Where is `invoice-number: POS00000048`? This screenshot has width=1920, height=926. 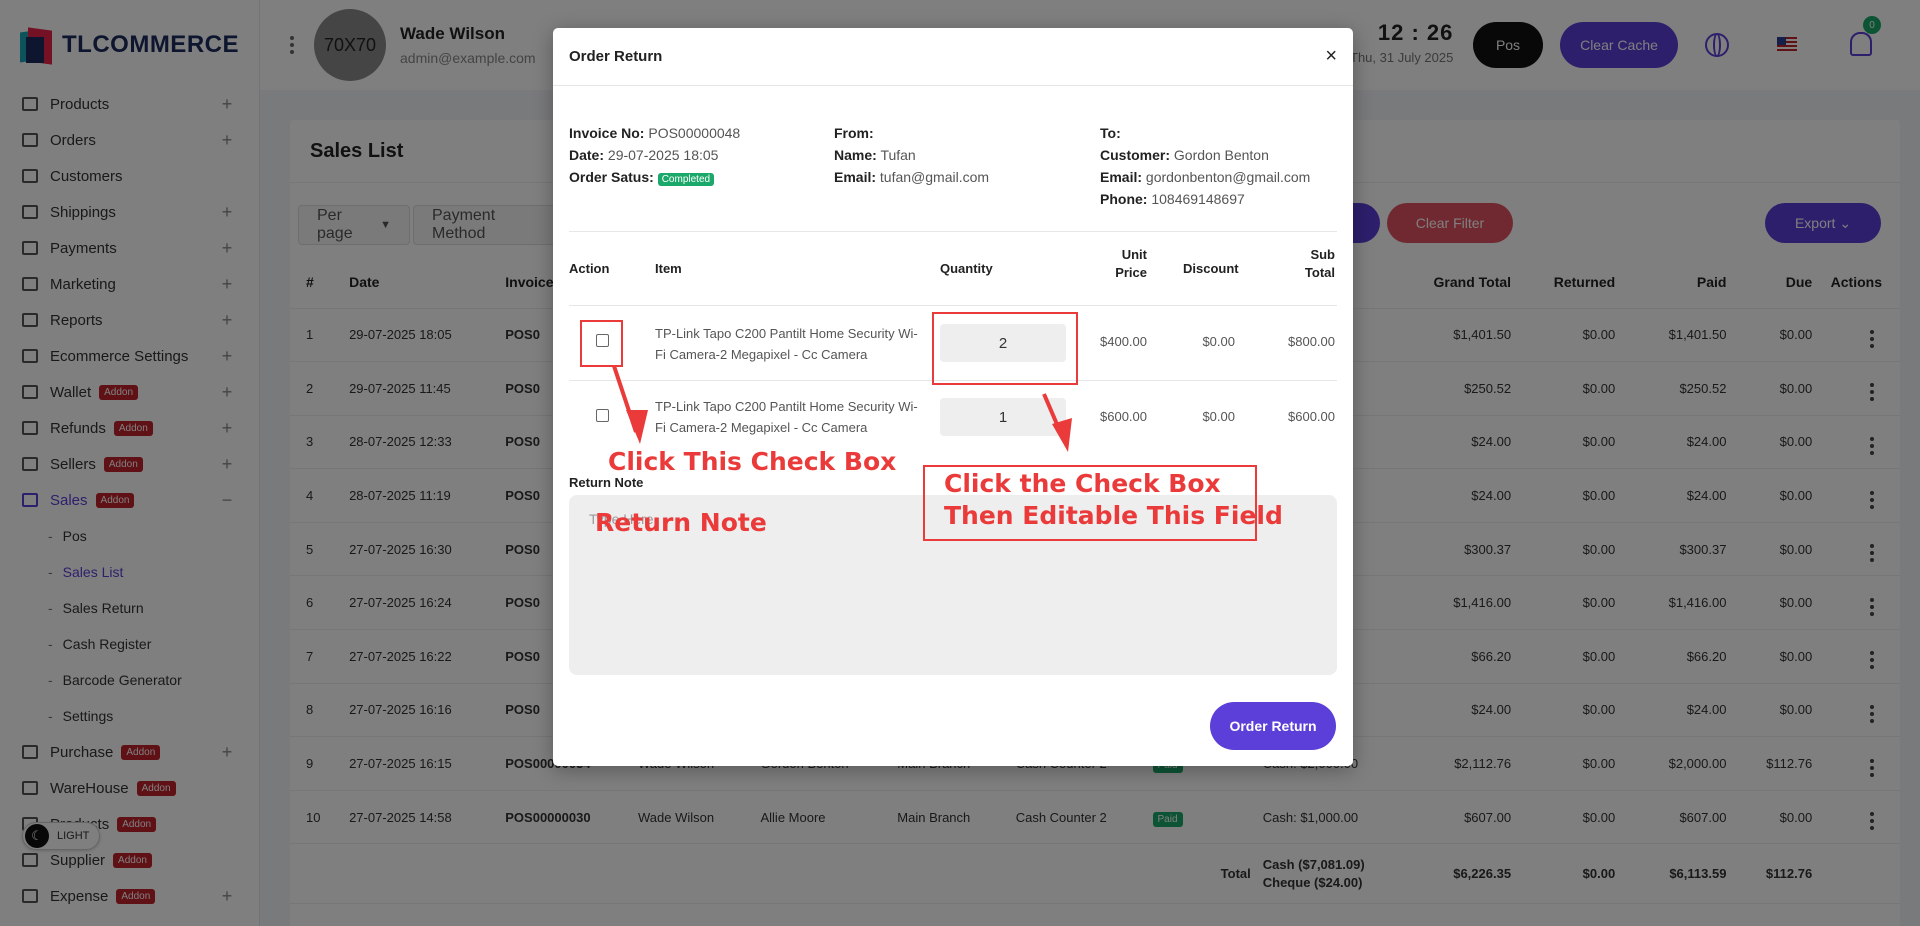
invoice-number: POS00000048 is located at coordinates (694, 133).